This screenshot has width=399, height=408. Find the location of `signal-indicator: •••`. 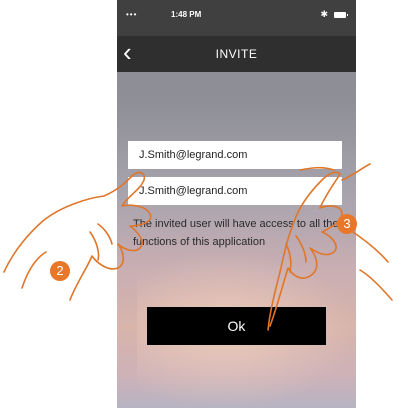

signal-indicator: ••• is located at coordinates (132, 14).